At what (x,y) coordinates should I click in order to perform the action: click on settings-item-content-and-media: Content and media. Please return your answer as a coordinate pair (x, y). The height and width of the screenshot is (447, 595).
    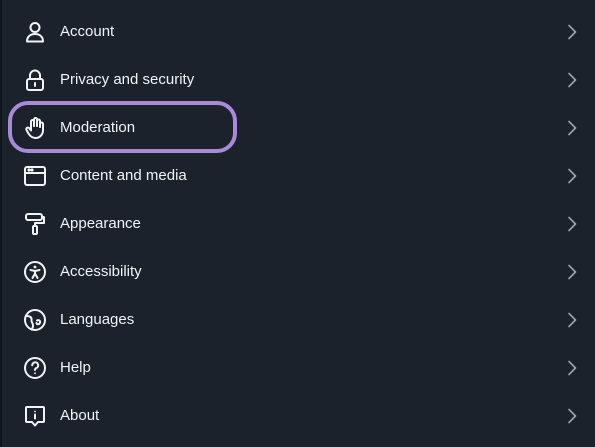
    Looking at the image, I should click on (297, 176).